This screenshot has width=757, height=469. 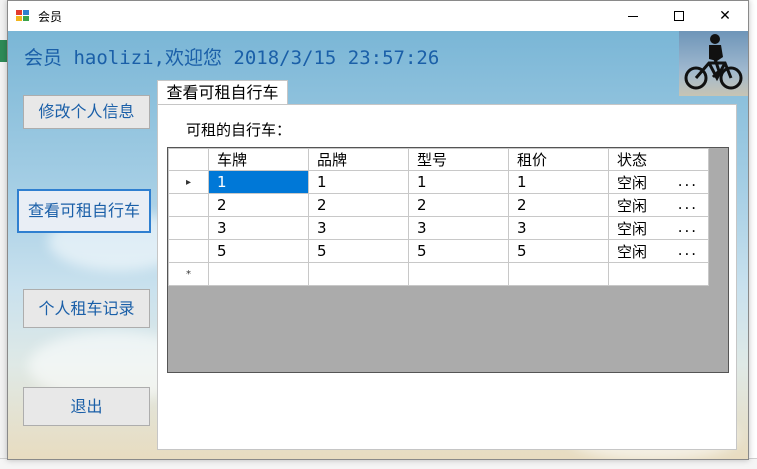 I want to click on grid-header-row: 车牌 品牌 型号 租价 状态, so click(x=438, y=159).